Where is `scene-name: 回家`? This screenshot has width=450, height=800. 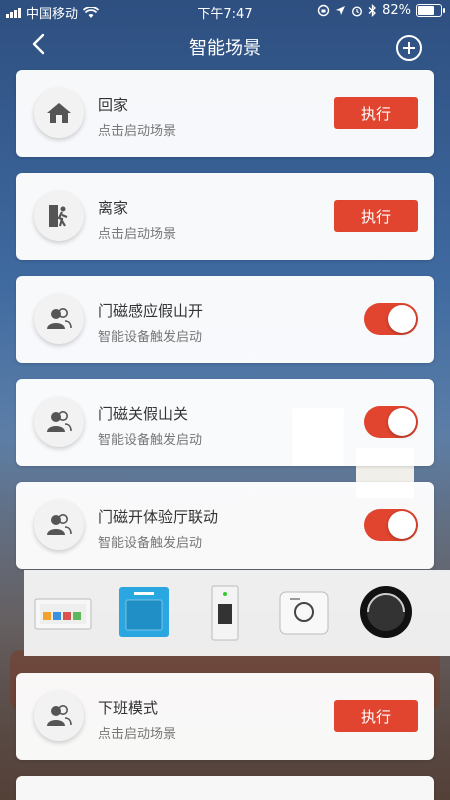 scene-name: 回家 is located at coordinates (113, 105).